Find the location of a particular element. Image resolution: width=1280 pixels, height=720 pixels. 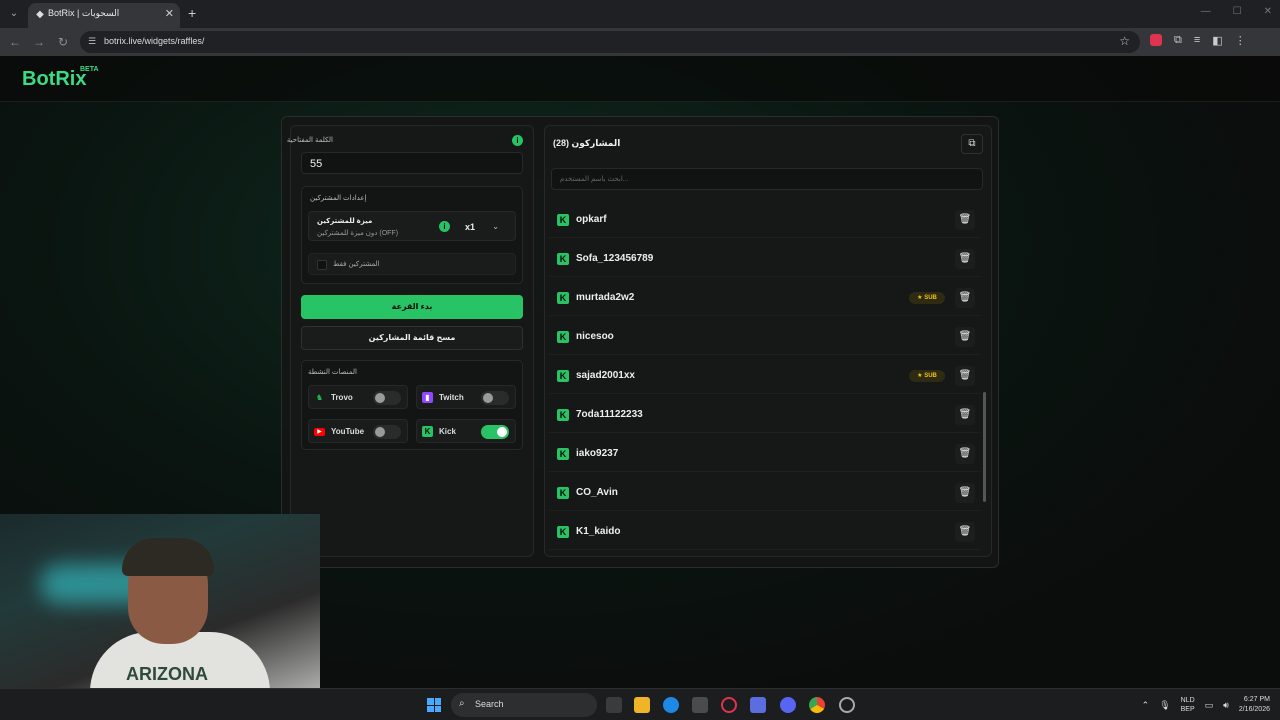

language-code: NLD is located at coordinates (1187, 700).